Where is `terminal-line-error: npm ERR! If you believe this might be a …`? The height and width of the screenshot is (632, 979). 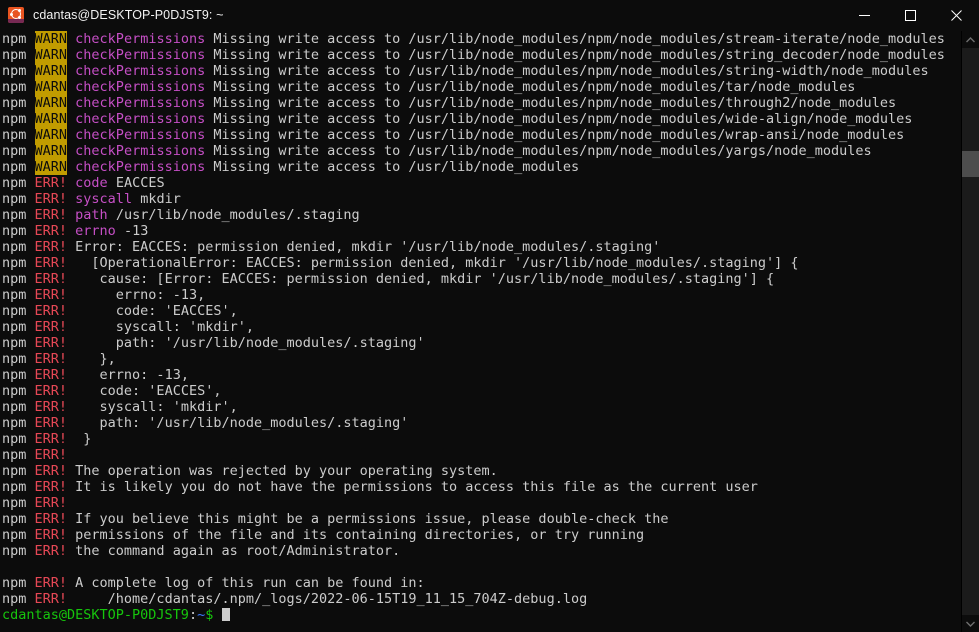 terminal-line-error: npm ERR! If you believe this might be a … is located at coordinates (480, 519).